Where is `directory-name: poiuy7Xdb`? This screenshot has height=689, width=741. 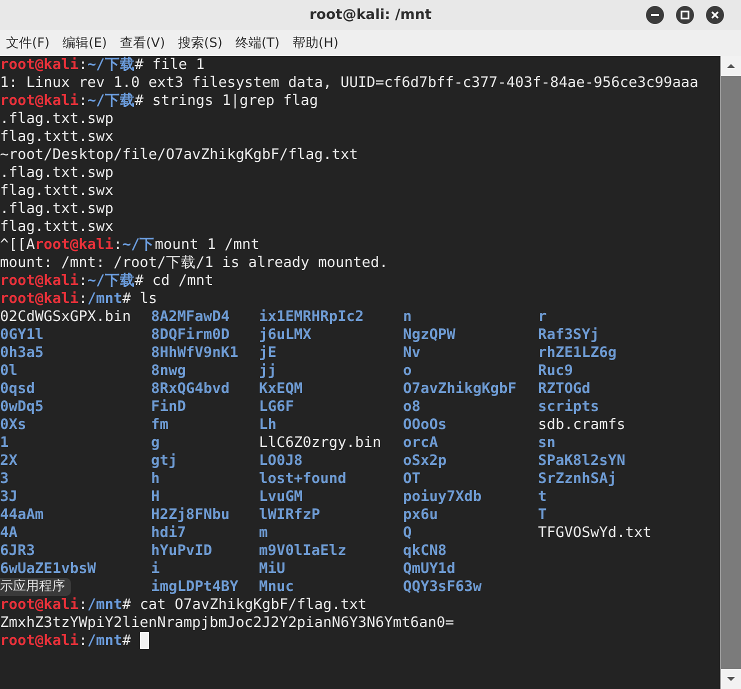
directory-name: poiuy7Xdb is located at coordinates (442, 497).